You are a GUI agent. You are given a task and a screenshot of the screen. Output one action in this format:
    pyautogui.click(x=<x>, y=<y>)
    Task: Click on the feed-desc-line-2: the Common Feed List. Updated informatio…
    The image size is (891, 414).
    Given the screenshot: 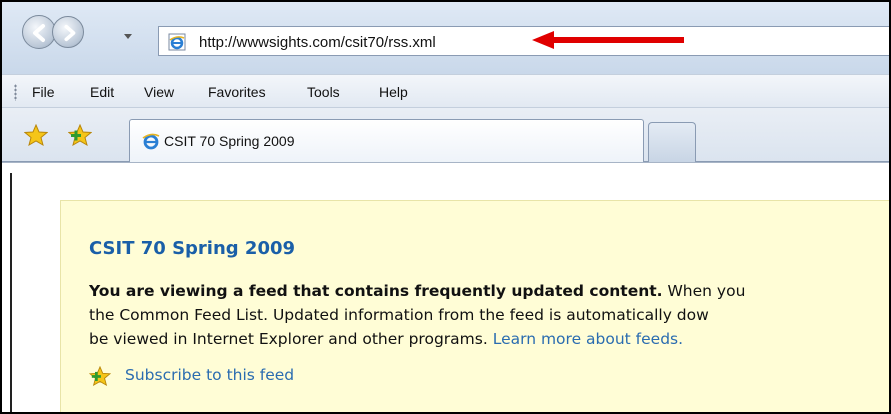 What is the action you would take?
    pyautogui.click(x=399, y=315)
    